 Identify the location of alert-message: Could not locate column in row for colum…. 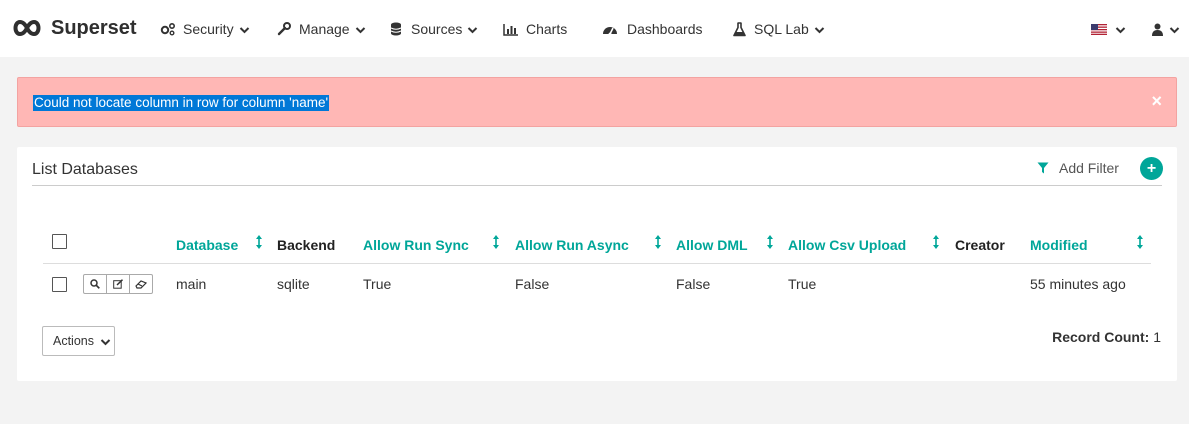
(181, 103).